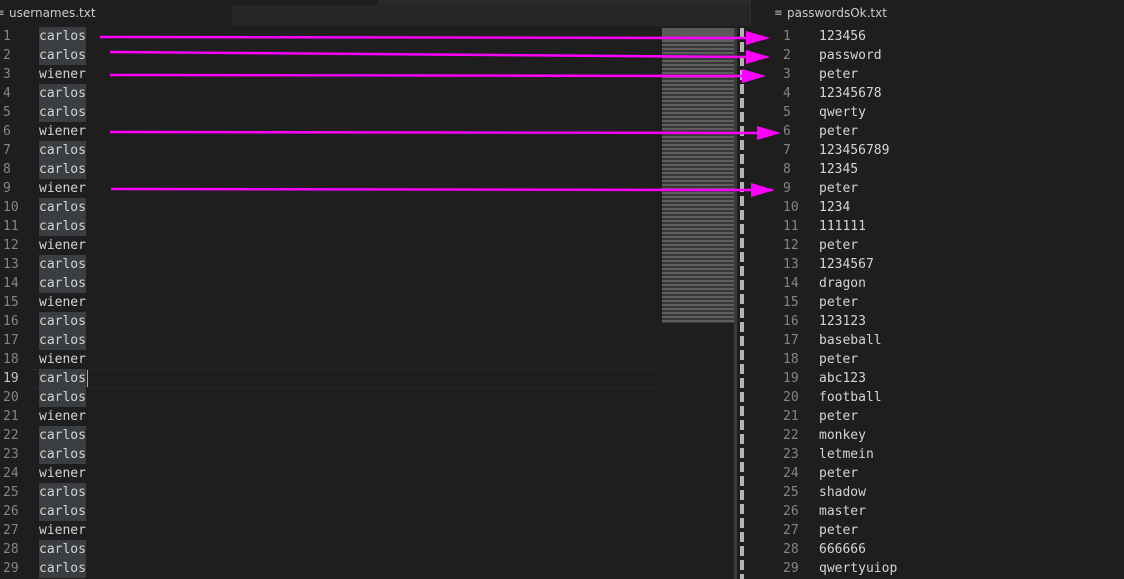 The width and height of the screenshot is (1124, 579). Describe the element at coordinates (11, 549) in the screenshot. I see `line-number: 28` at that location.